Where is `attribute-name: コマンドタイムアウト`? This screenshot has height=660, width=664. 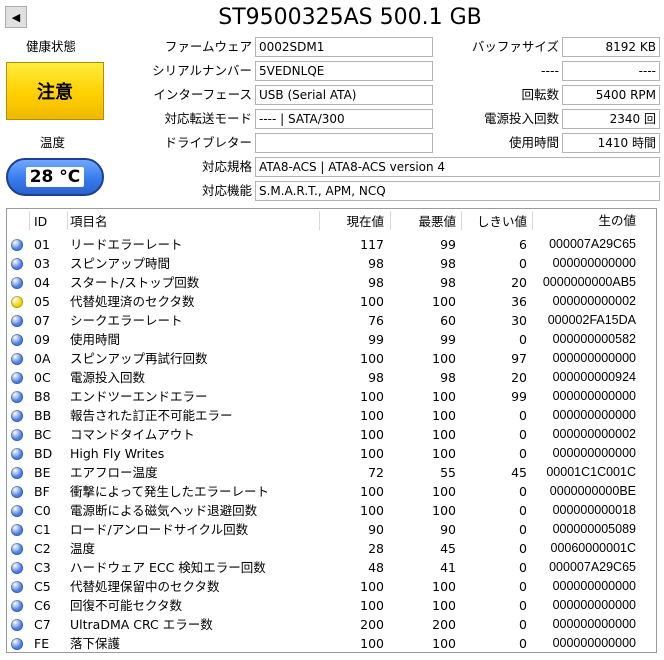 attribute-name: コマンドタイムアウト is located at coordinates (132, 434).